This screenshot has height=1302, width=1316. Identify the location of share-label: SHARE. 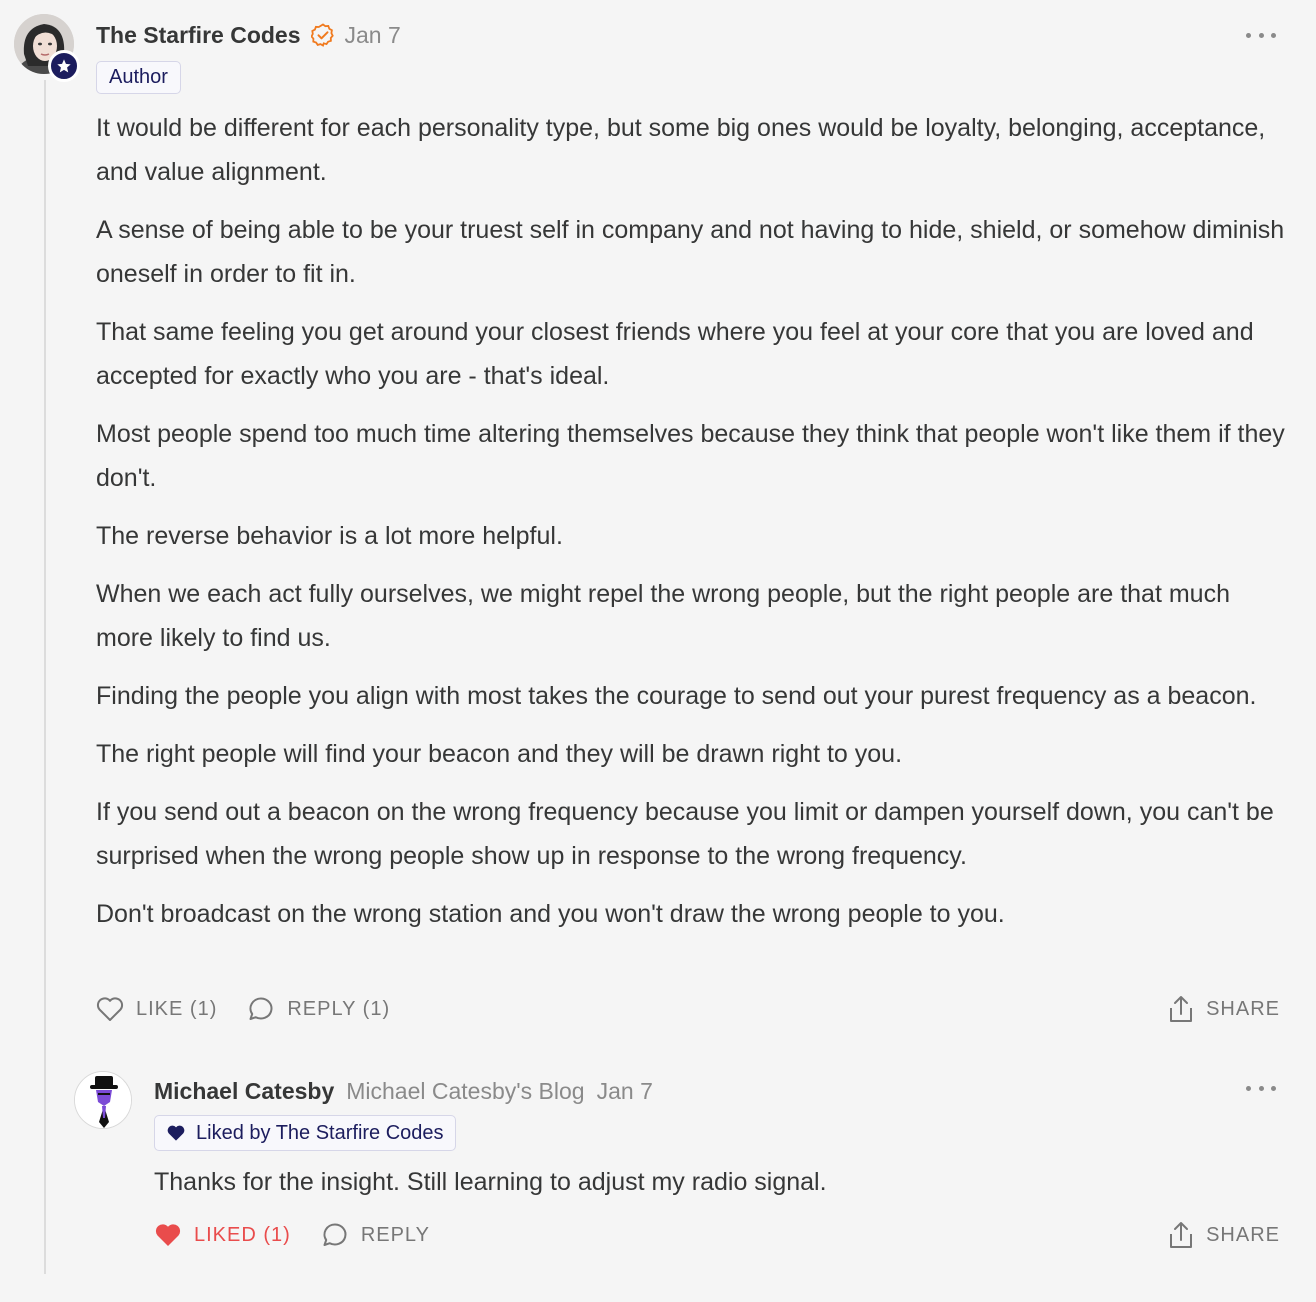
(1243, 1008).